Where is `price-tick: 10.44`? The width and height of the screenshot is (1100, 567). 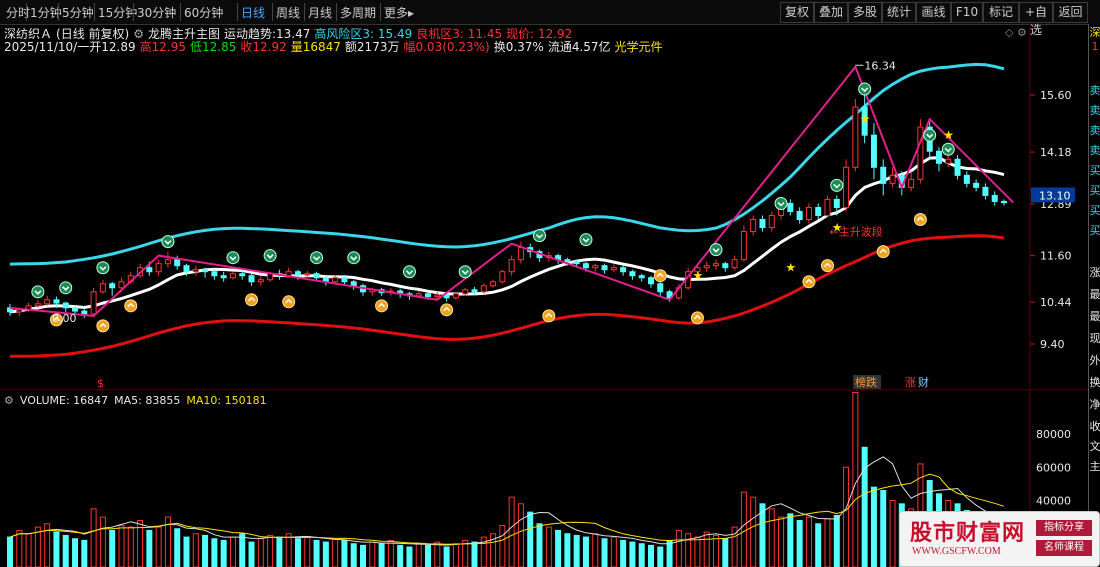 price-tick: 10.44 is located at coordinates (1056, 302).